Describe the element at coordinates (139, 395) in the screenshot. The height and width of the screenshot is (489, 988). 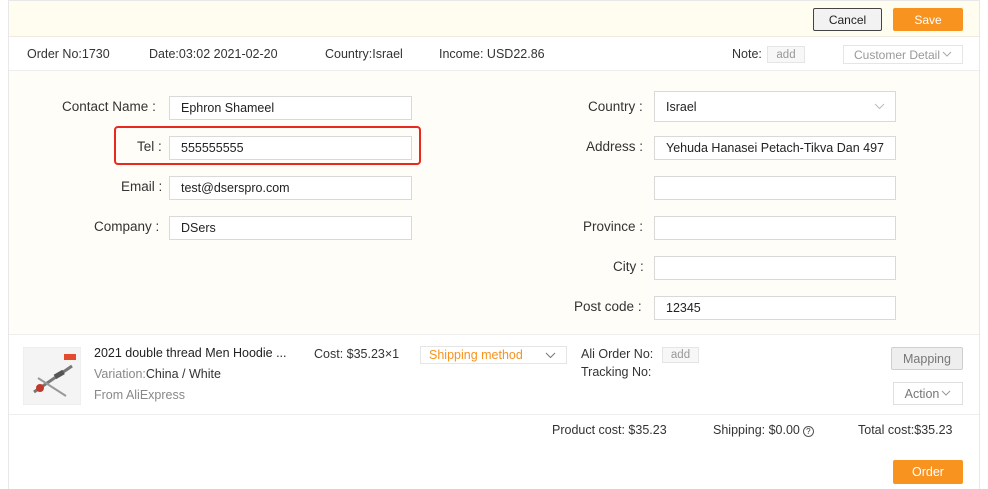
I see `product-source: From AliExpress` at that location.